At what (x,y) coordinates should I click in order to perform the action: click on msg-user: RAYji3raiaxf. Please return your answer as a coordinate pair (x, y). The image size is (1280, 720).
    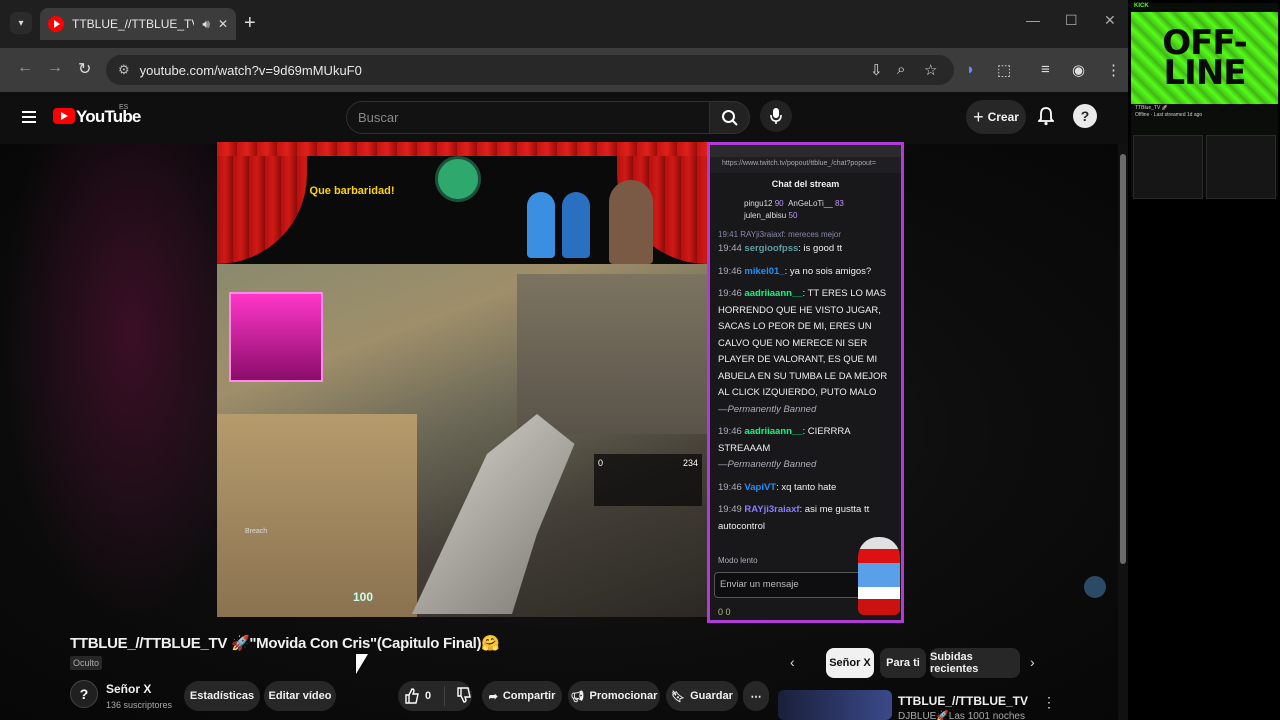
    Looking at the image, I should click on (772, 509).